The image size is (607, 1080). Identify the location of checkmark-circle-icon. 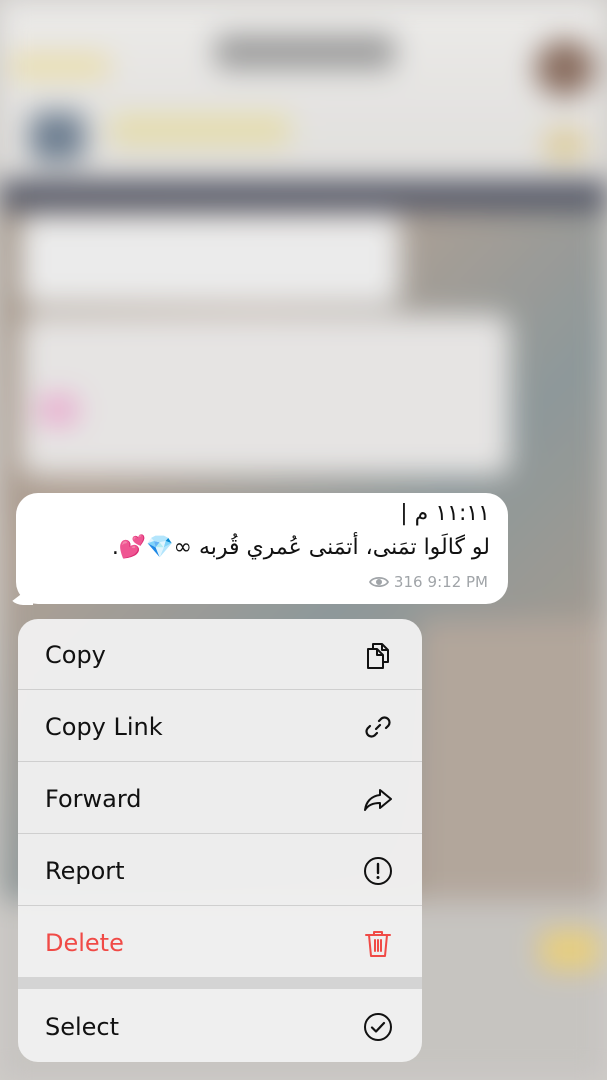
(378, 1027).